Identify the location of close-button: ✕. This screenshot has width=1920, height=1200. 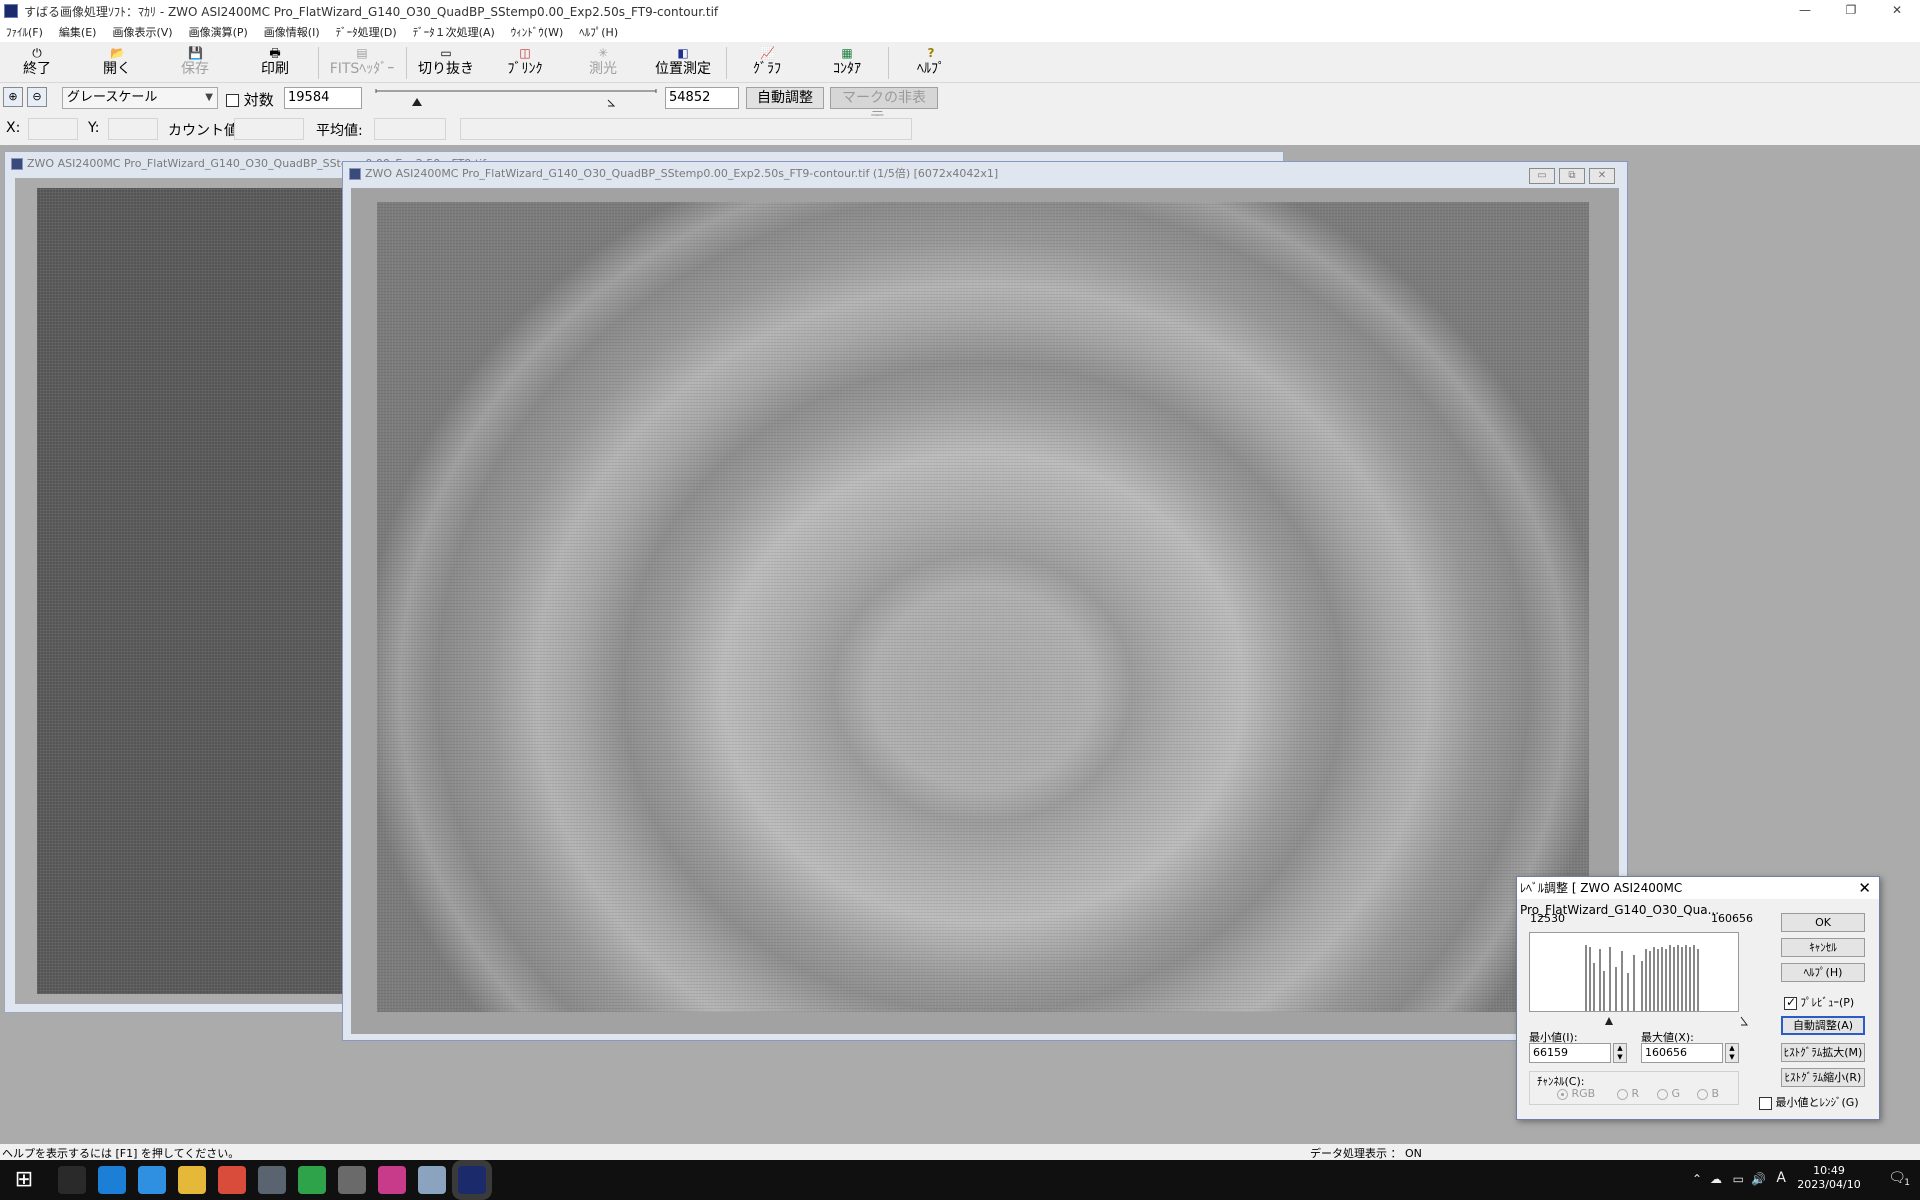
(1897, 11).